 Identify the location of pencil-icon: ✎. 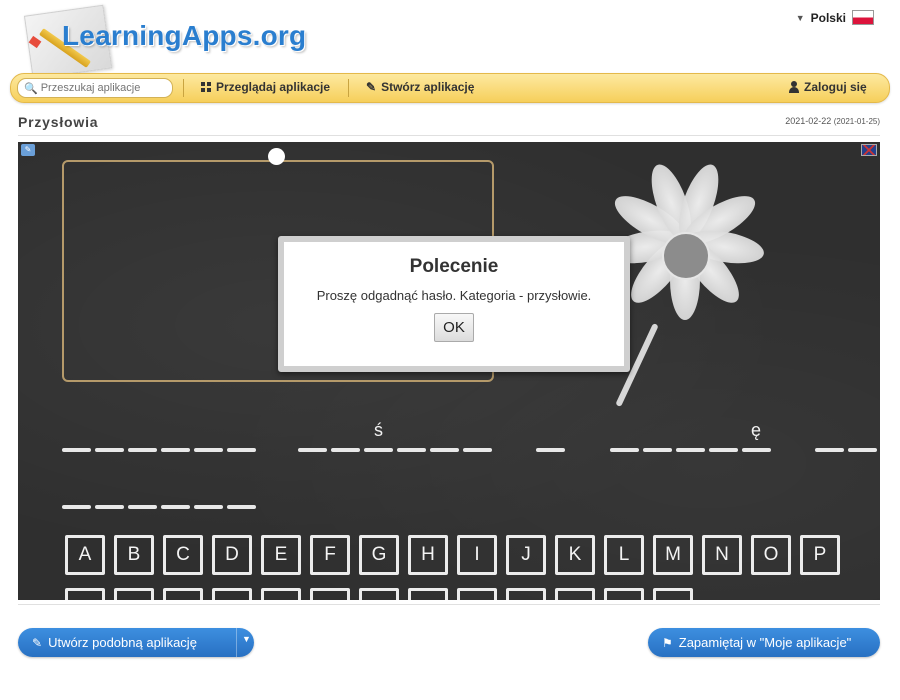
(371, 87).